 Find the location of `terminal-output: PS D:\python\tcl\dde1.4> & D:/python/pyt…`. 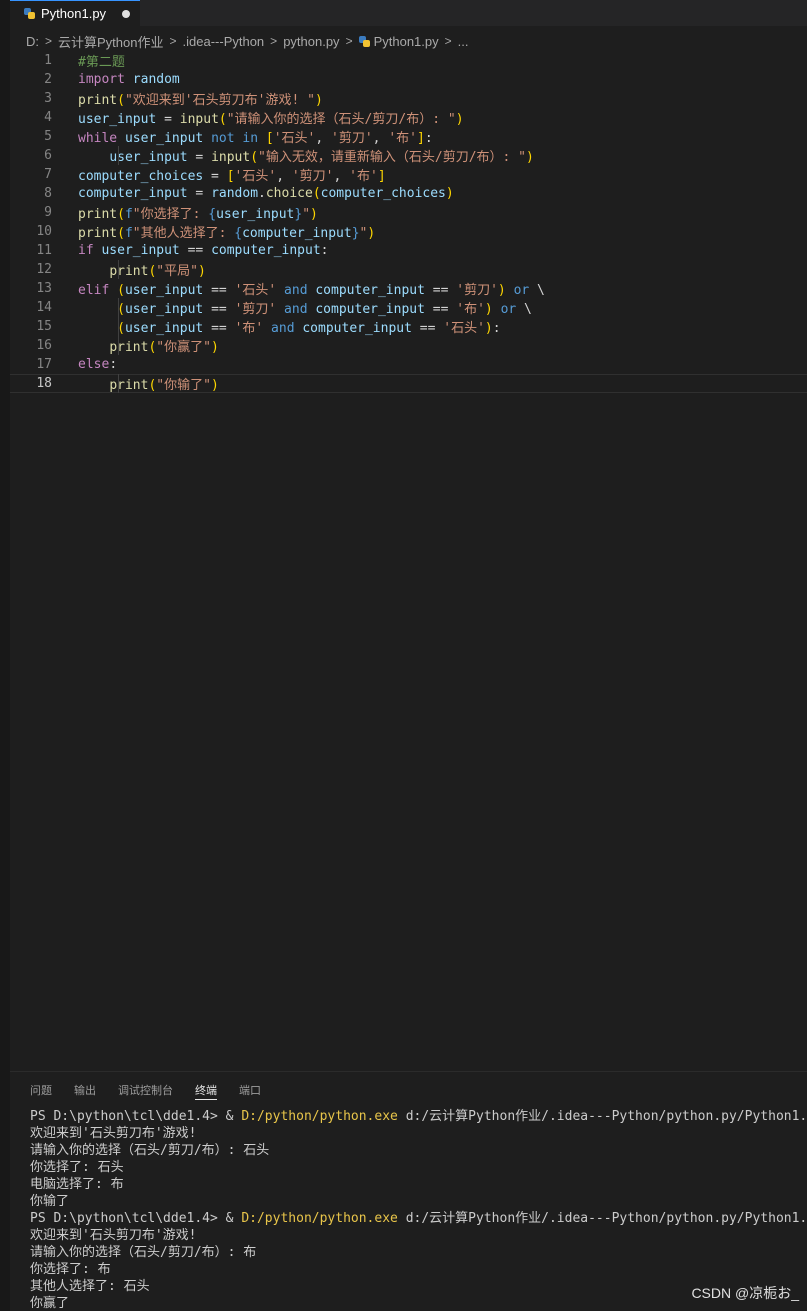

terminal-output: PS D:\python\tcl\dde1.4> & D:/python/pyt… is located at coordinates (418, 1209).